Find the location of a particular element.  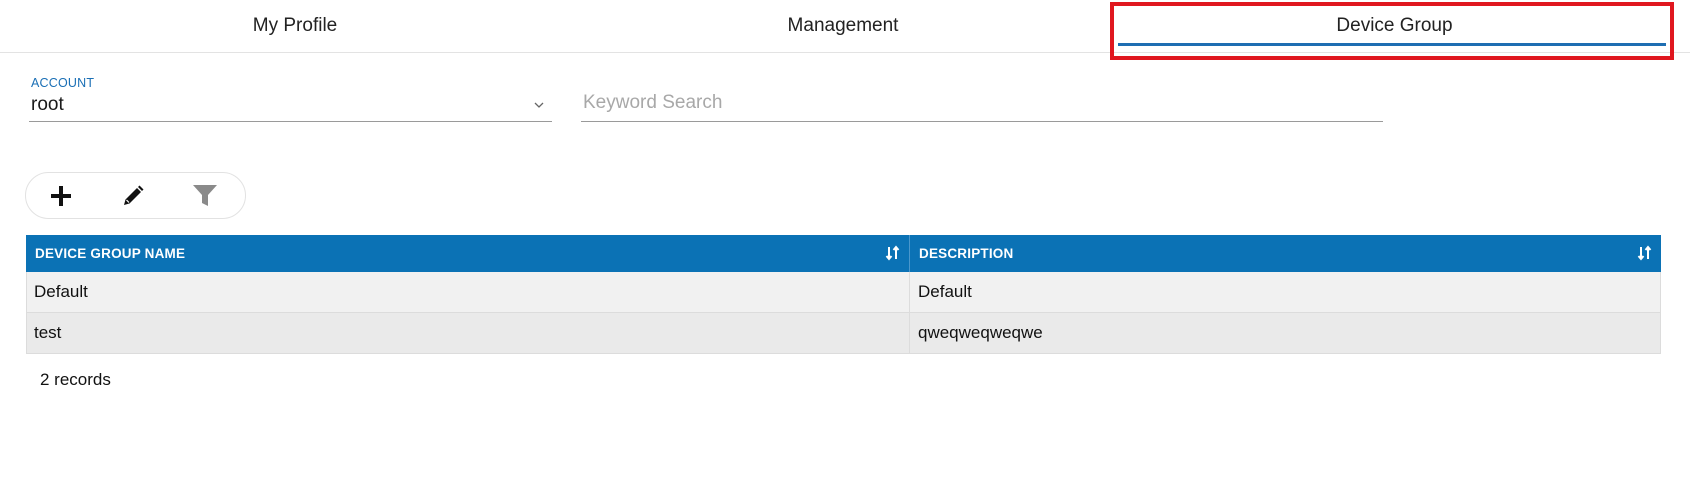

edit-button is located at coordinates (133, 196).